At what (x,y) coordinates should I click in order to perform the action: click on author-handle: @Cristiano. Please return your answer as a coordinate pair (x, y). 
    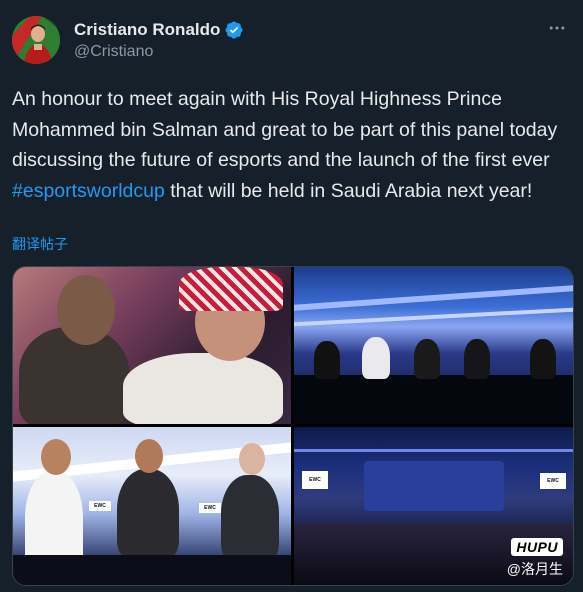
    Looking at the image, I should click on (113, 52).